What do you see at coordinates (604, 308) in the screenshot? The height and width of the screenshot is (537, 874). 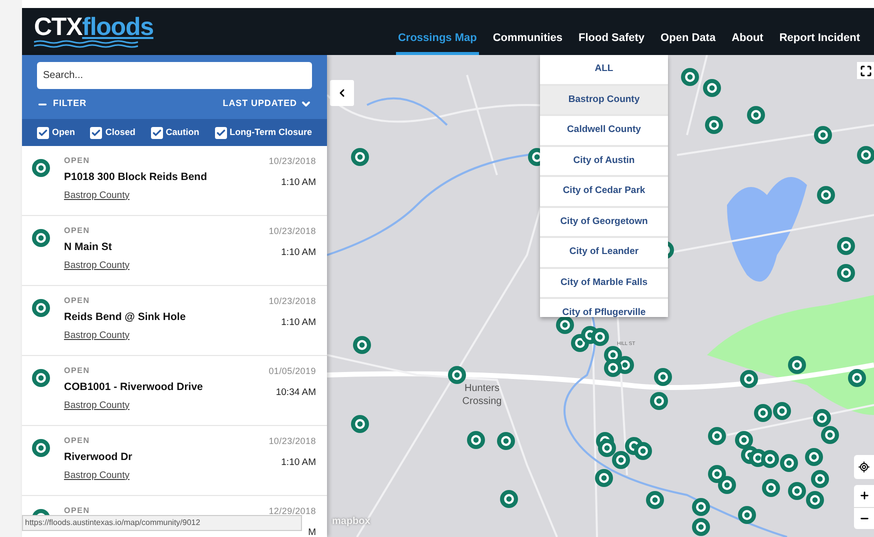 I see `community-menu-item: City of Pflugerville` at bounding box center [604, 308].